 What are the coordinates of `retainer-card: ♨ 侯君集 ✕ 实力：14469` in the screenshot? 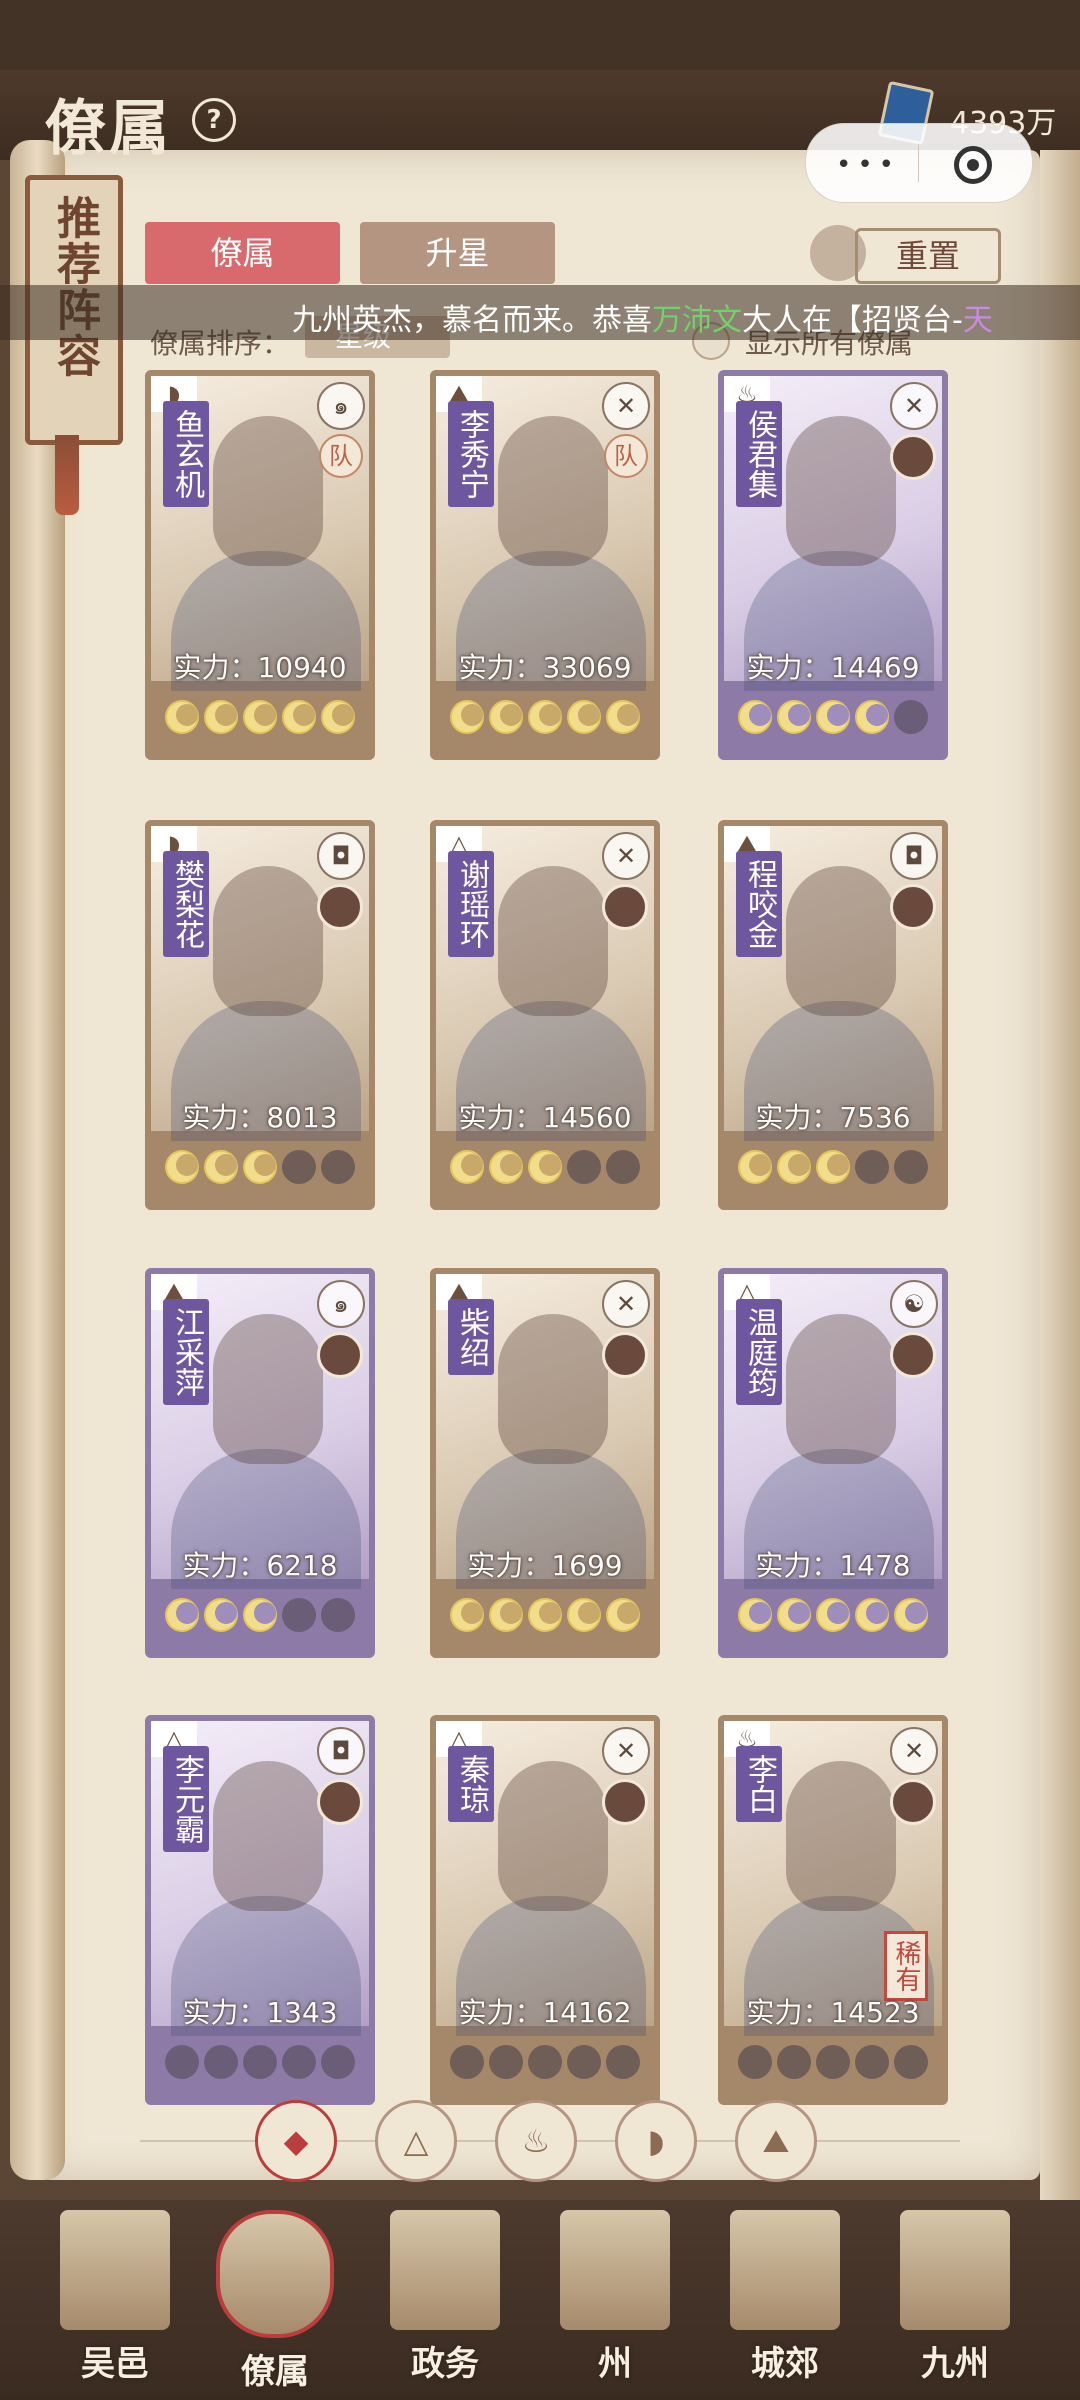 It's located at (833, 565).